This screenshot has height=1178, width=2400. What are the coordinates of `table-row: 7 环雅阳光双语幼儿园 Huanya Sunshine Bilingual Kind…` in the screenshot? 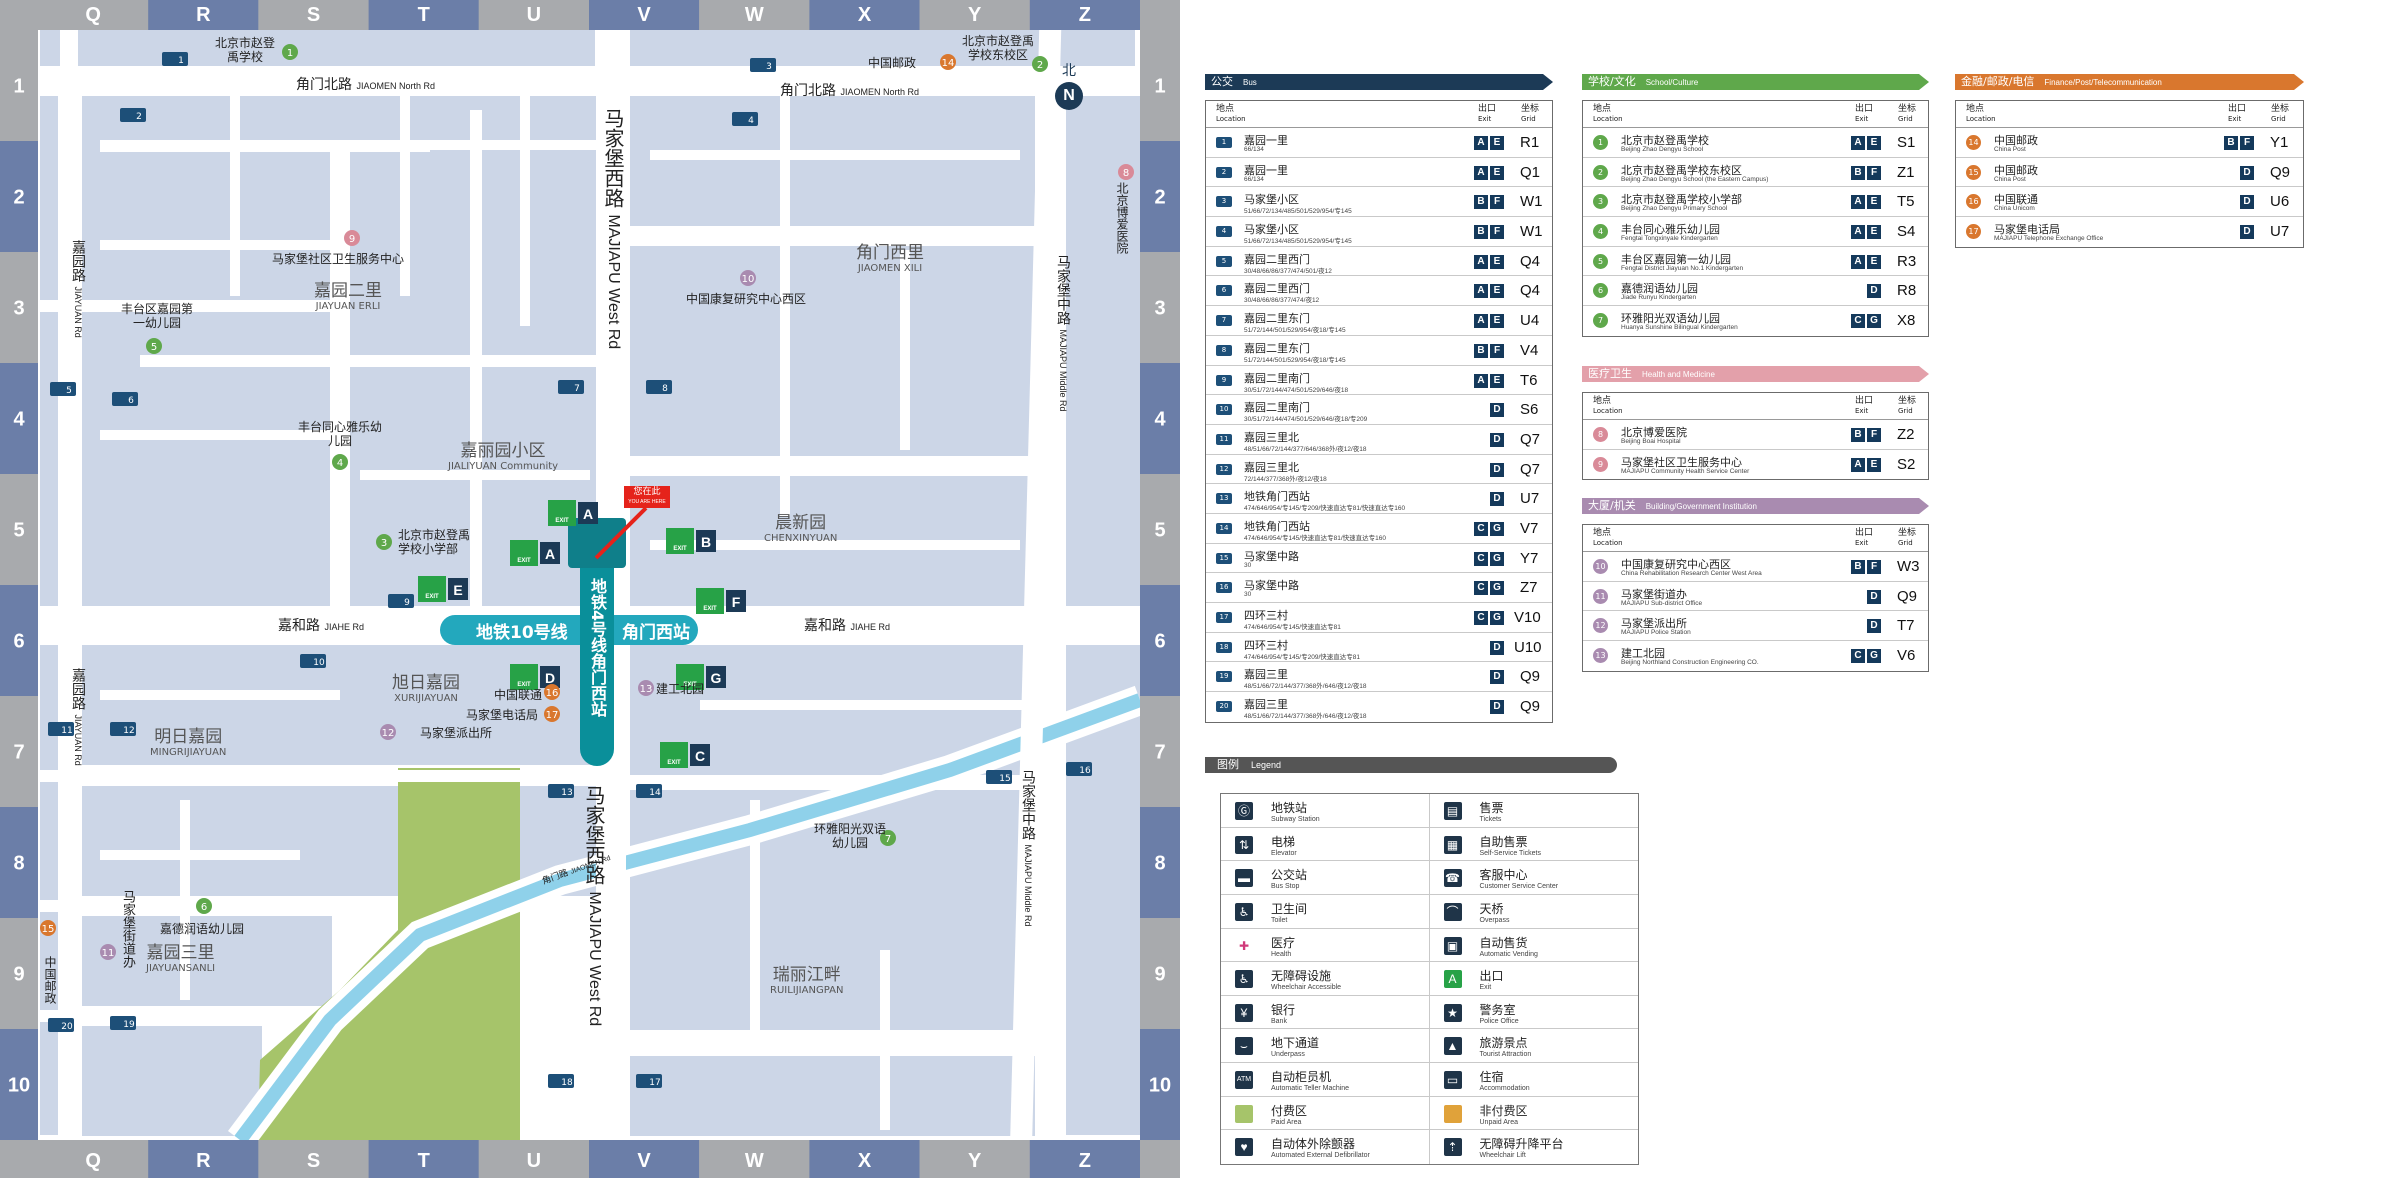 It's located at (1755, 321).